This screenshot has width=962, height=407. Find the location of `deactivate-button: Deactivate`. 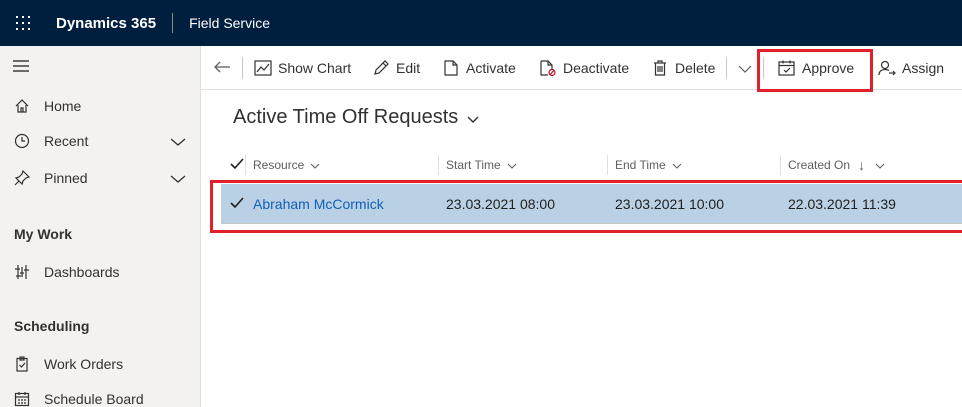

deactivate-button: Deactivate is located at coordinates (584, 68).